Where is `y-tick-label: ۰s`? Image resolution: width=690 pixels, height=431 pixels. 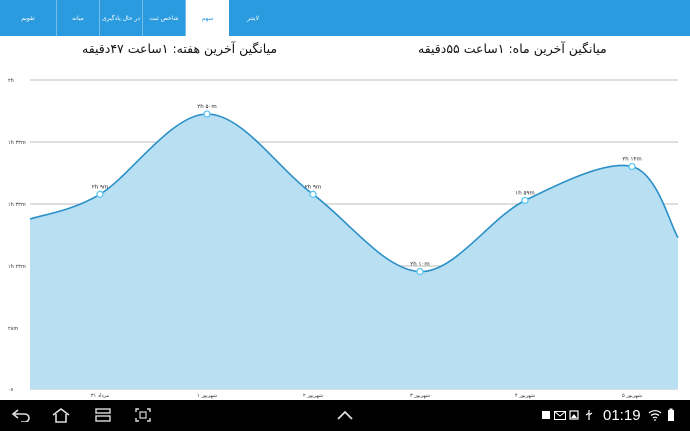
y-tick-label: ۰s is located at coordinates (11, 390).